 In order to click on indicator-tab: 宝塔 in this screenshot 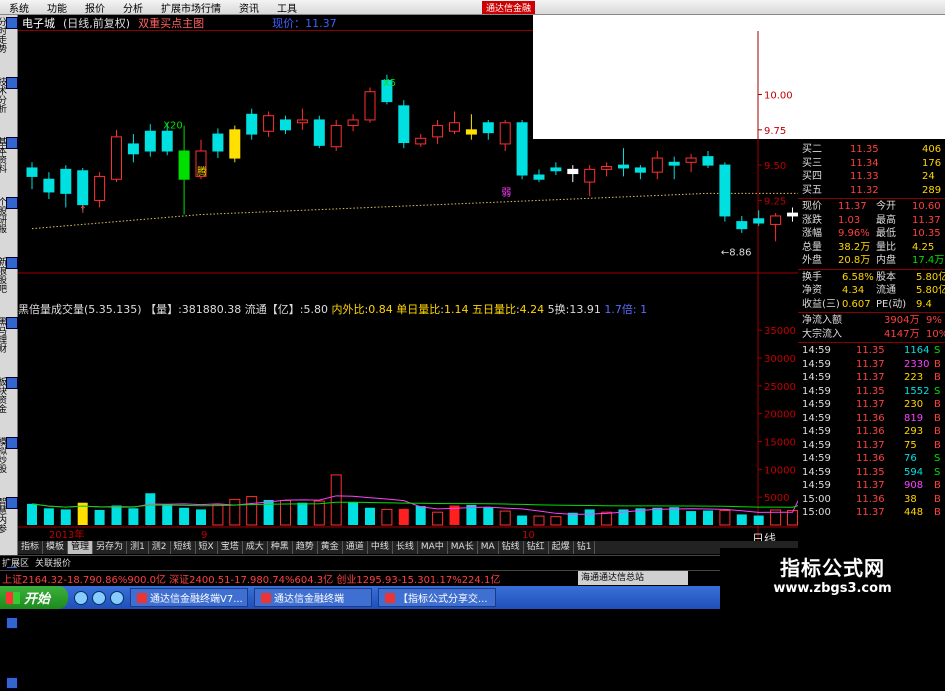, I will do `click(230, 547)`.